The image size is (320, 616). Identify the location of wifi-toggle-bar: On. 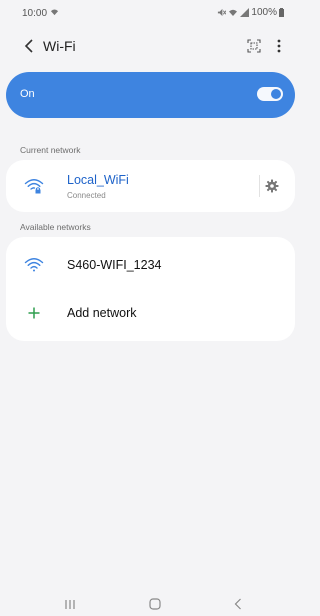
(150, 95).